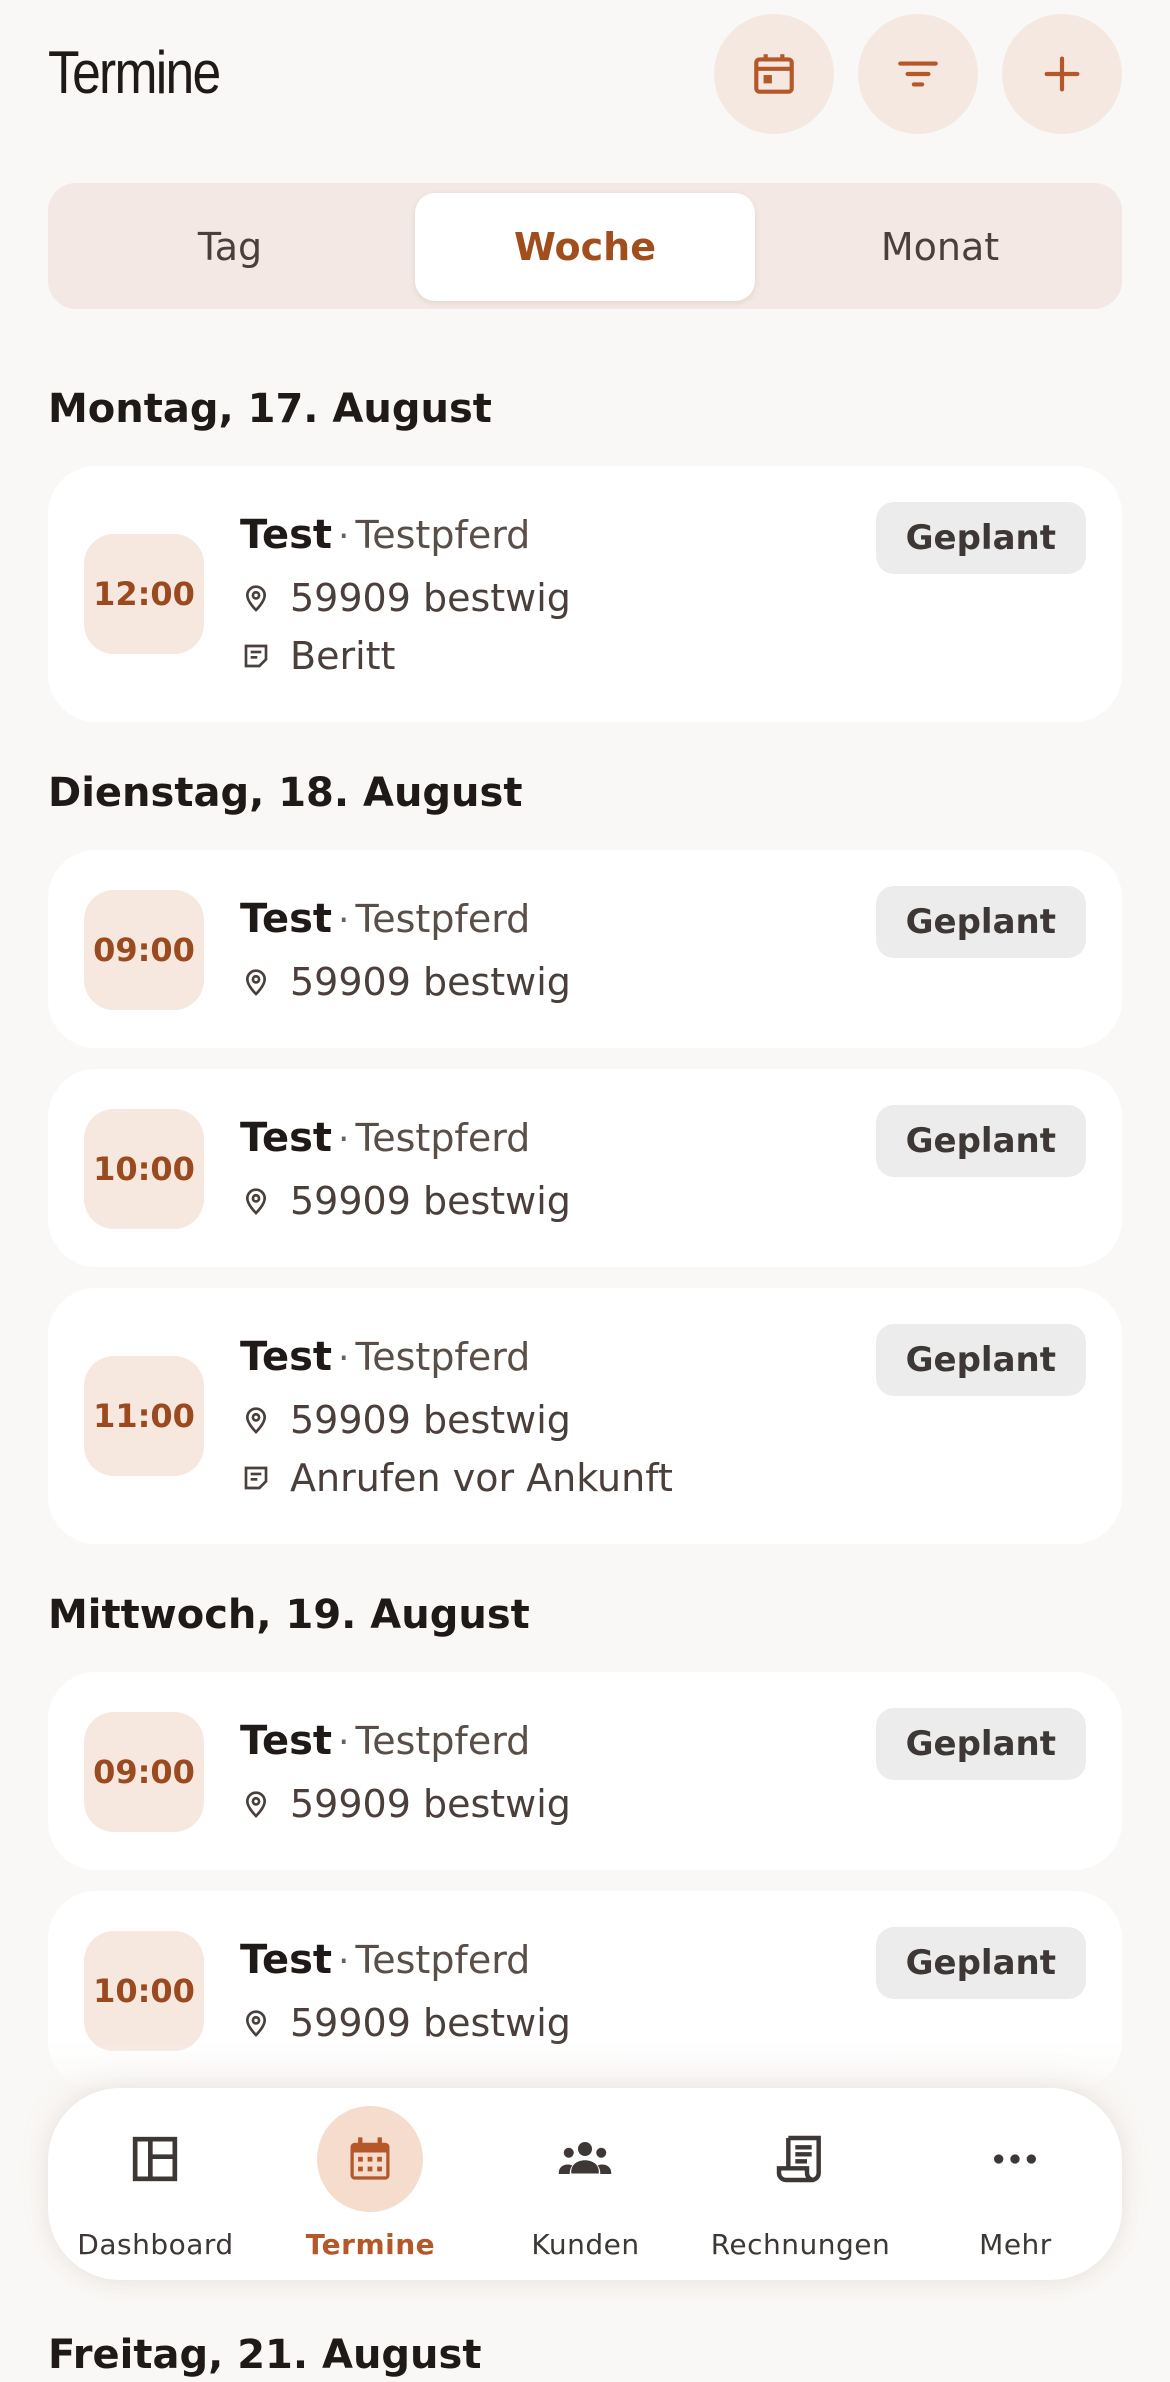 The image size is (1170, 2382). I want to click on filter-icon, so click(918, 74).